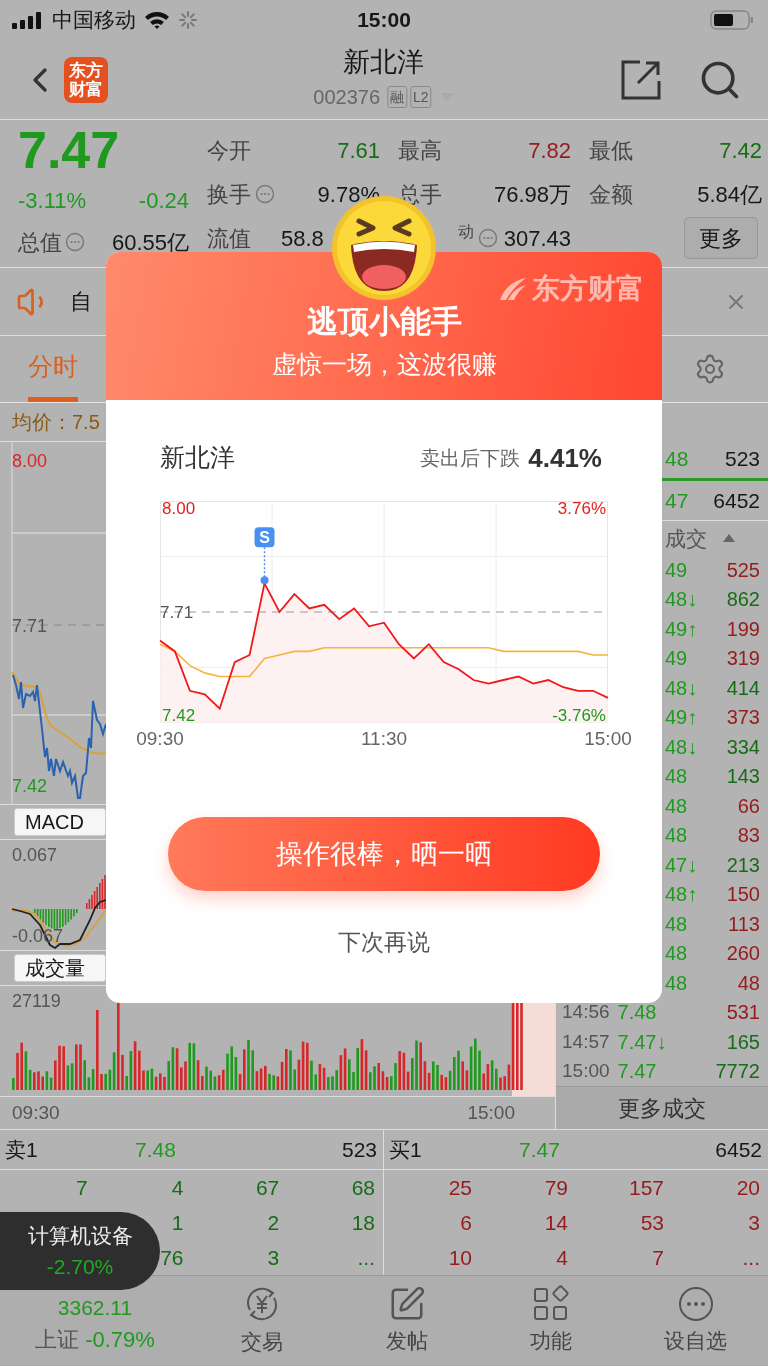  I want to click on stat-value: 76.98万, so click(532, 194).